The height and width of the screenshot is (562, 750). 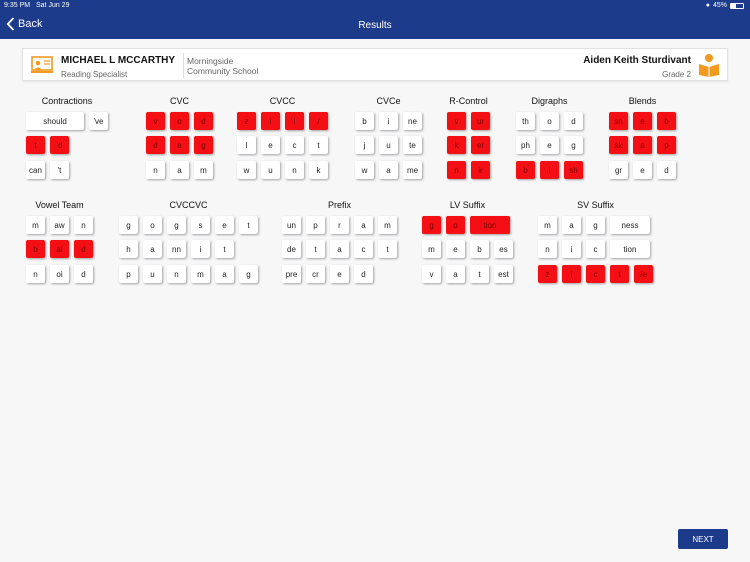 What do you see at coordinates (246, 145) in the screenshot?
I see `tile-correct: l` at bounding box center [246, 145].